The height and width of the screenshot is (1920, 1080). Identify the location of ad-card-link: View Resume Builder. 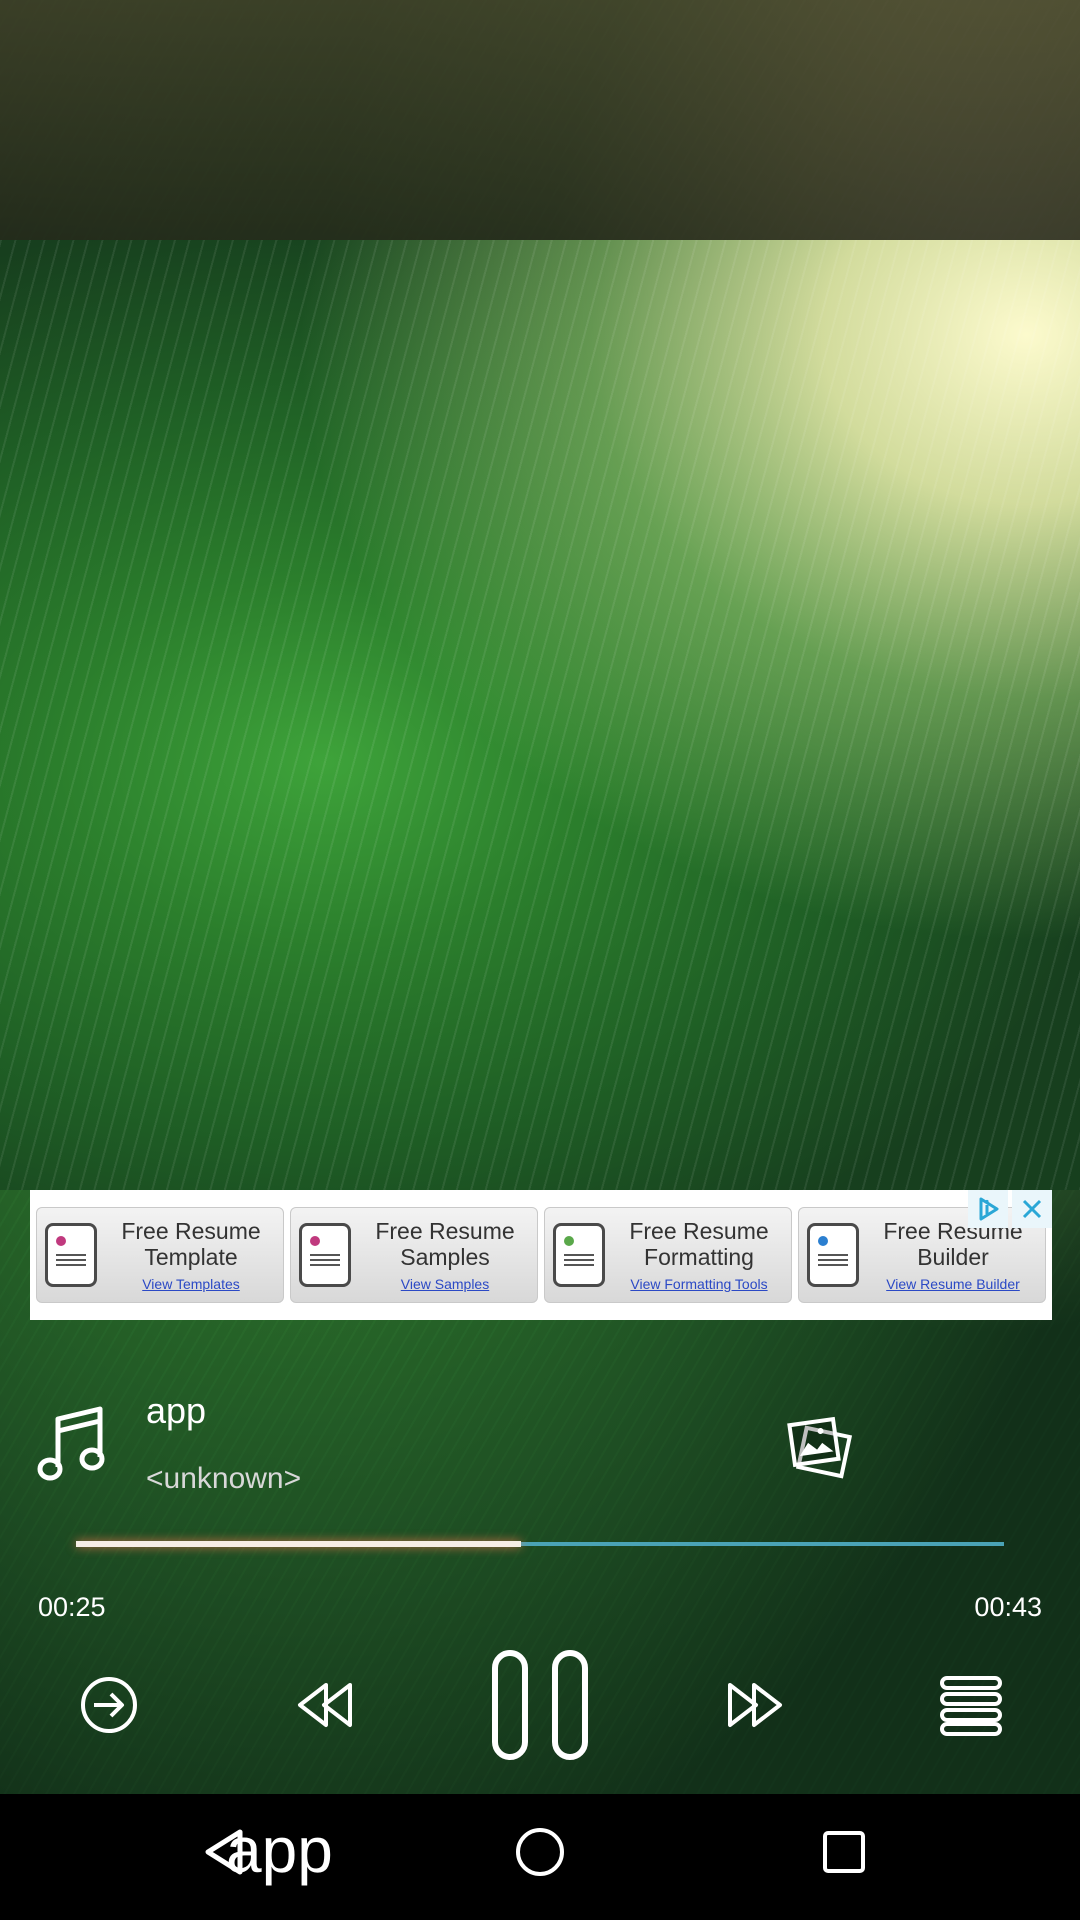
(953, 1284).